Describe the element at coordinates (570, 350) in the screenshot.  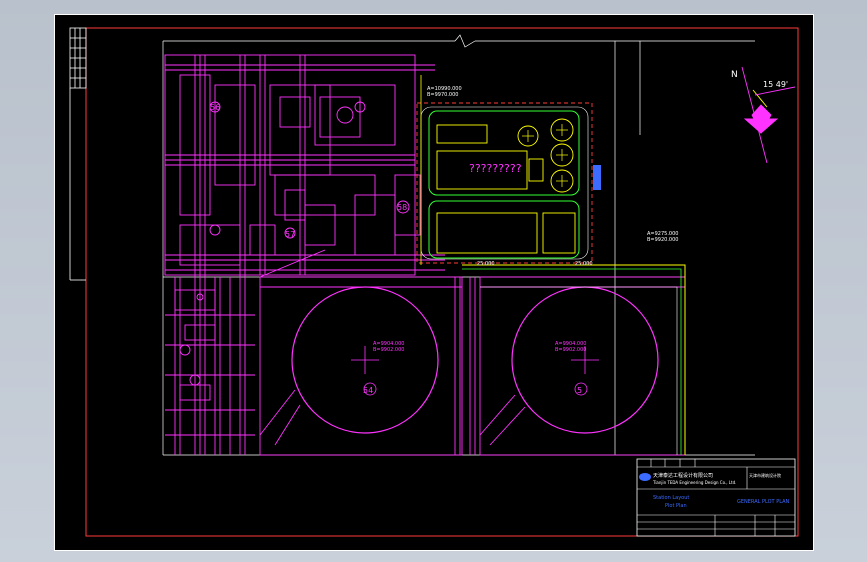
I see `dim-tank2-b: B=9902.000` at that location.